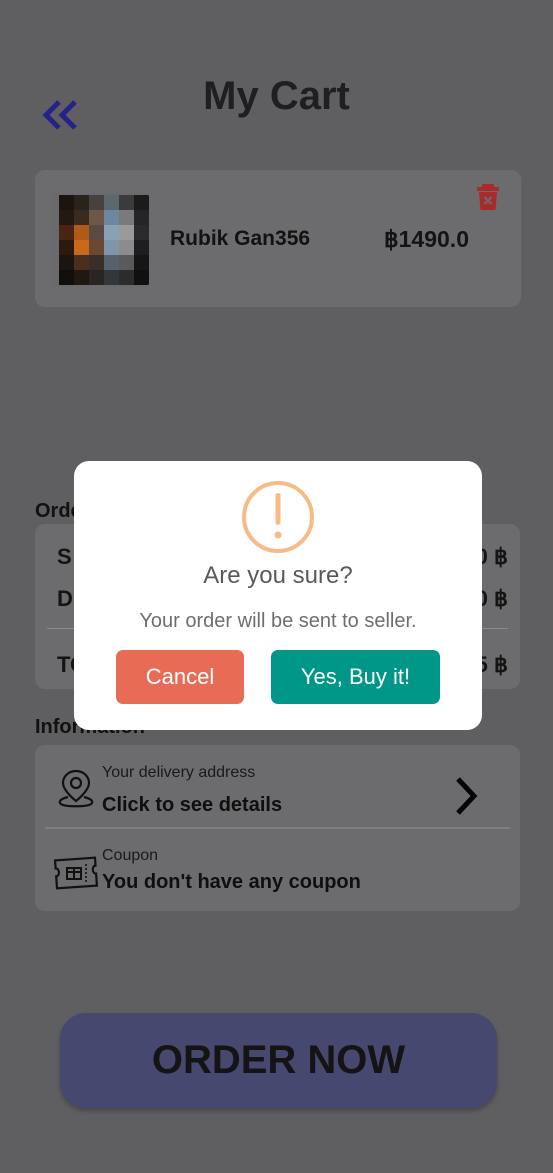  I want to click on cart-item-name: Rubik Gan356, so click(240, 238).